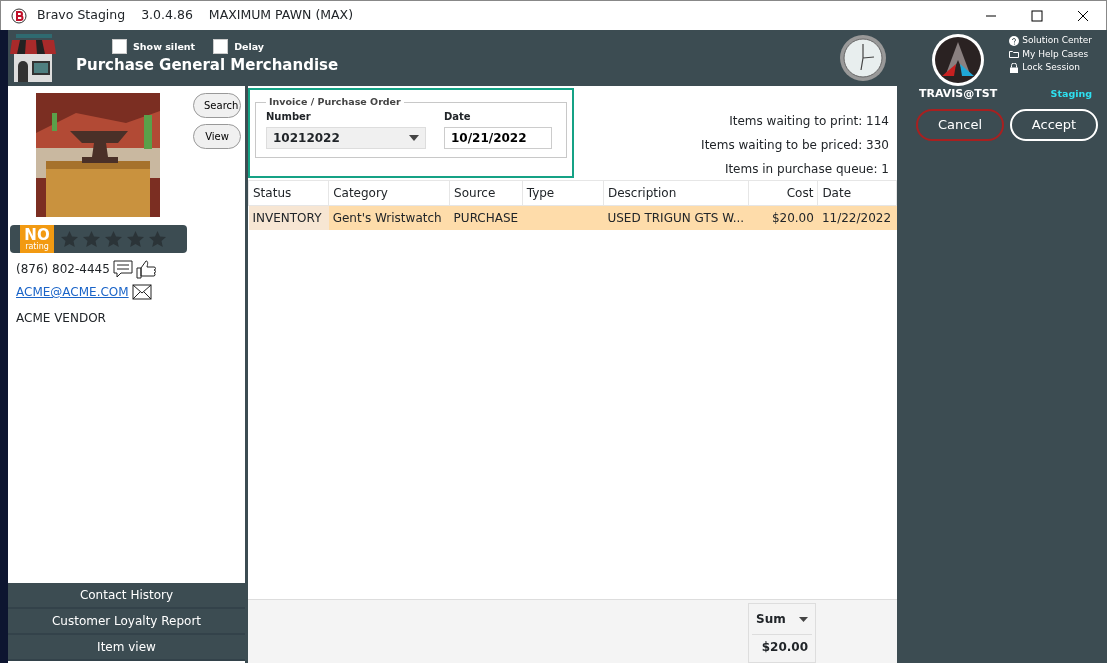 The height and width of the screenshot is (663, 1107). What do you see at coordinates (1071, 93) in the screenshot?
I see `environment-label: Staging` at bounding box center [1071, 93].